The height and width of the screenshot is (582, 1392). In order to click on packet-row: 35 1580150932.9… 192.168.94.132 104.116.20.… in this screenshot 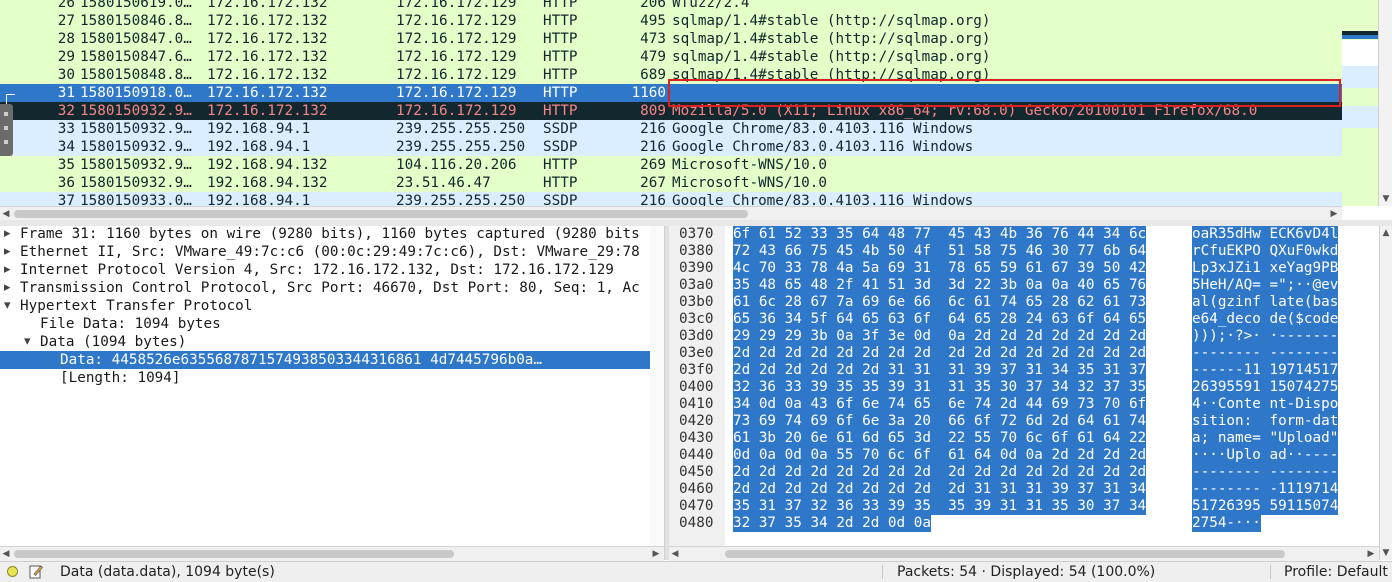, I will do `click(671, 165)`.